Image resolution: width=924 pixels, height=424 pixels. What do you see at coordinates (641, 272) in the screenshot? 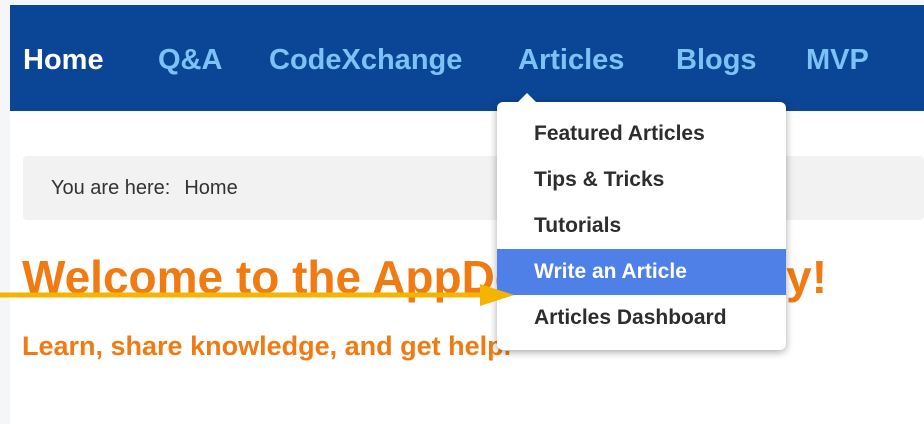
I see `menu-item-write-article: Write an Article` at bounding box center [641, 272].